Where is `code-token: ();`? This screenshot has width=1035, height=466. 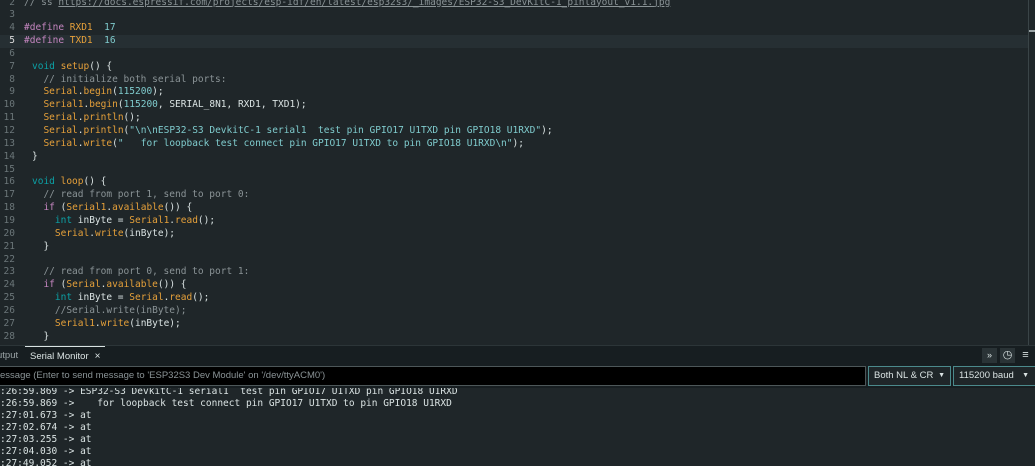
code-token: (); is located at coordinates (132, 118).